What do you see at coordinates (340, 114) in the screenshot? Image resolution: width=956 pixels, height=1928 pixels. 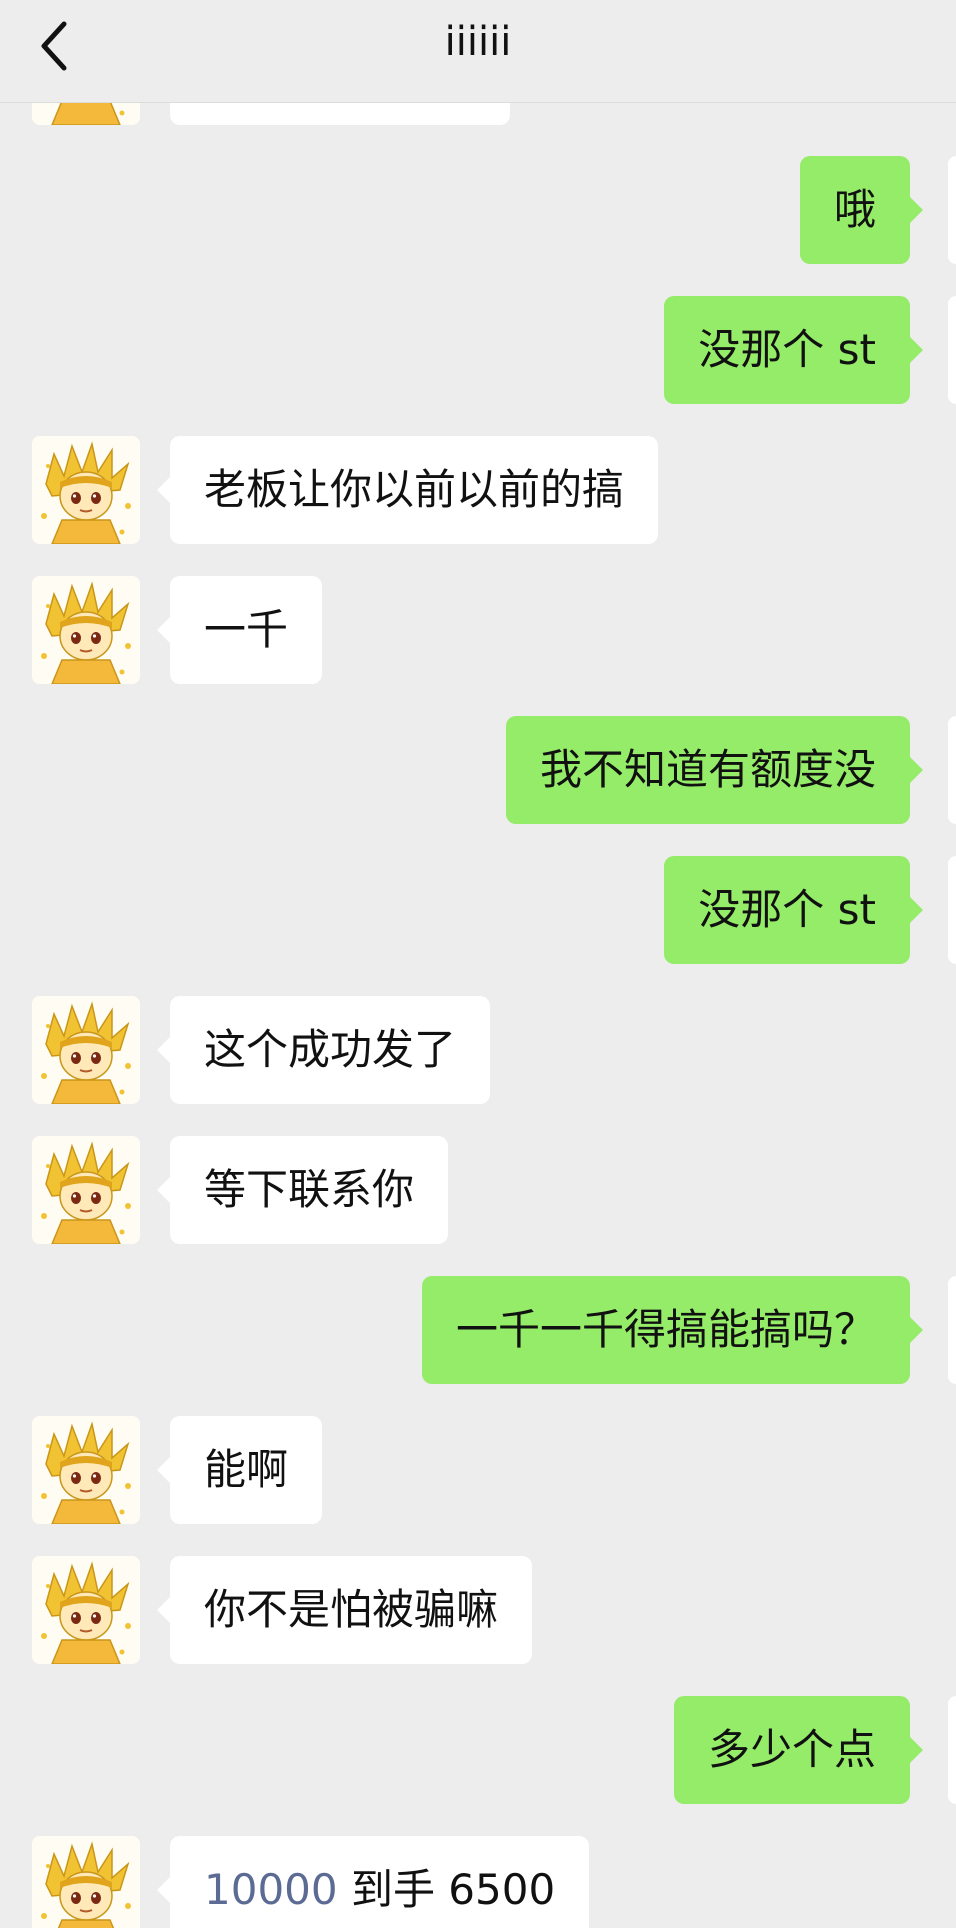 I see `message-bubble` at bounding box center [340, 114].